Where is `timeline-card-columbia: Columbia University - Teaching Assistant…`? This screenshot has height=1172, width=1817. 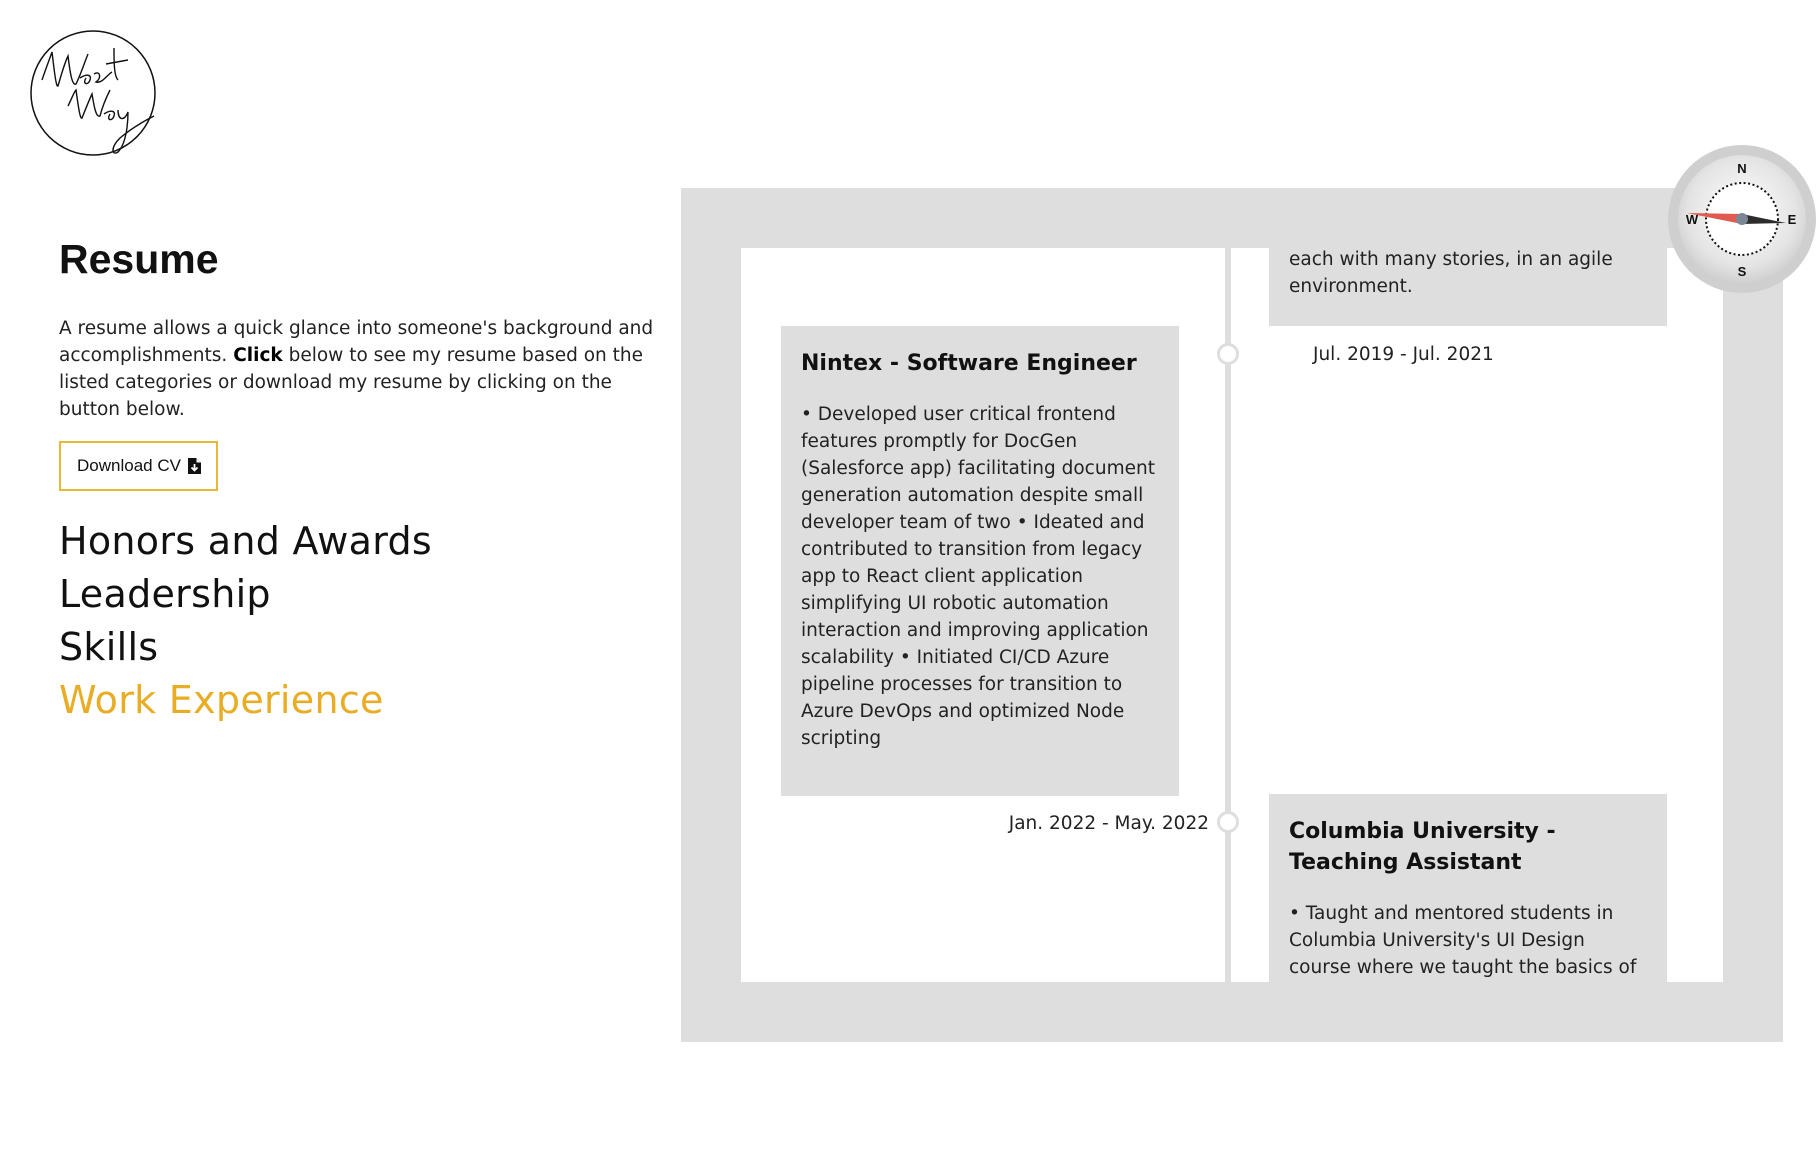
timeline-card-columbia: Columbia University - Teaching Assistant… is located at coordinates (1468, 888).